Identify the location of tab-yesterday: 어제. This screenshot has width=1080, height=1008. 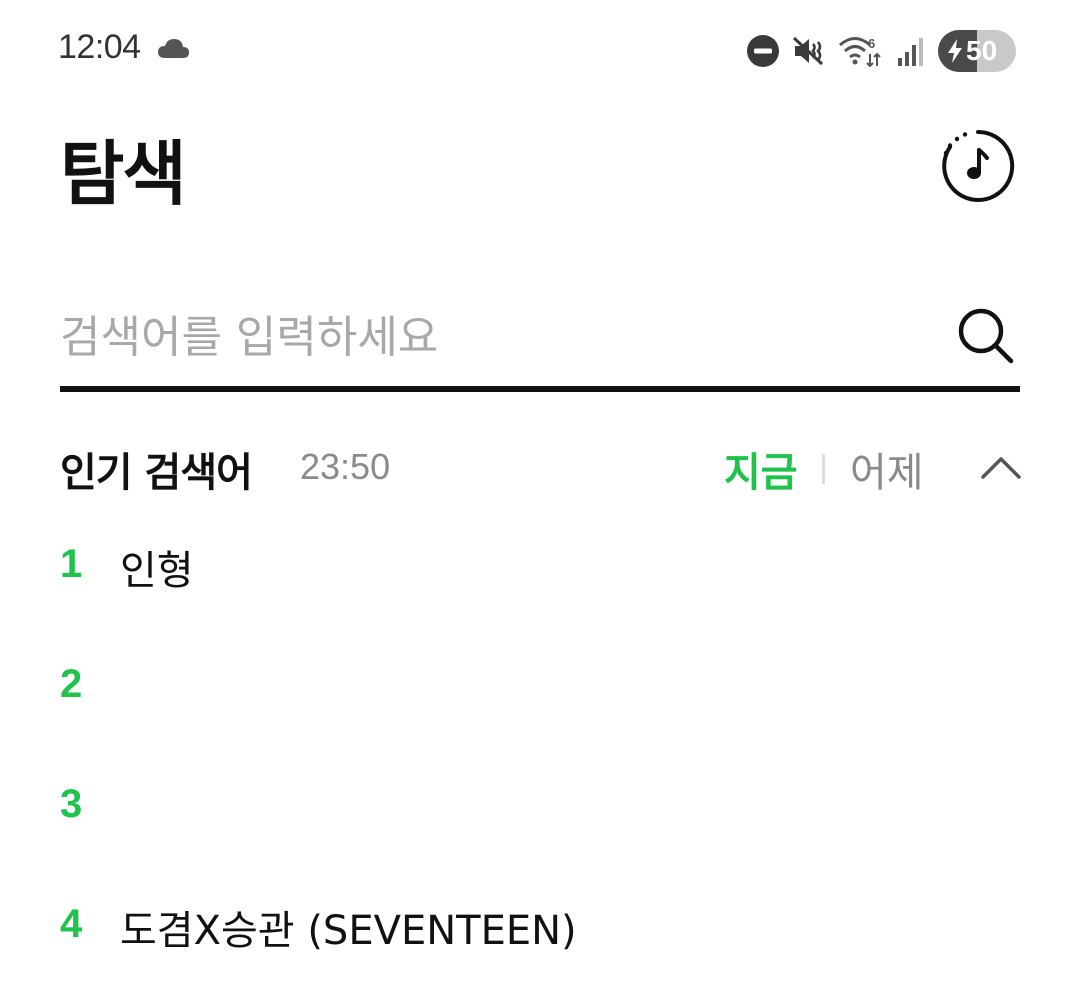
(887, 469).